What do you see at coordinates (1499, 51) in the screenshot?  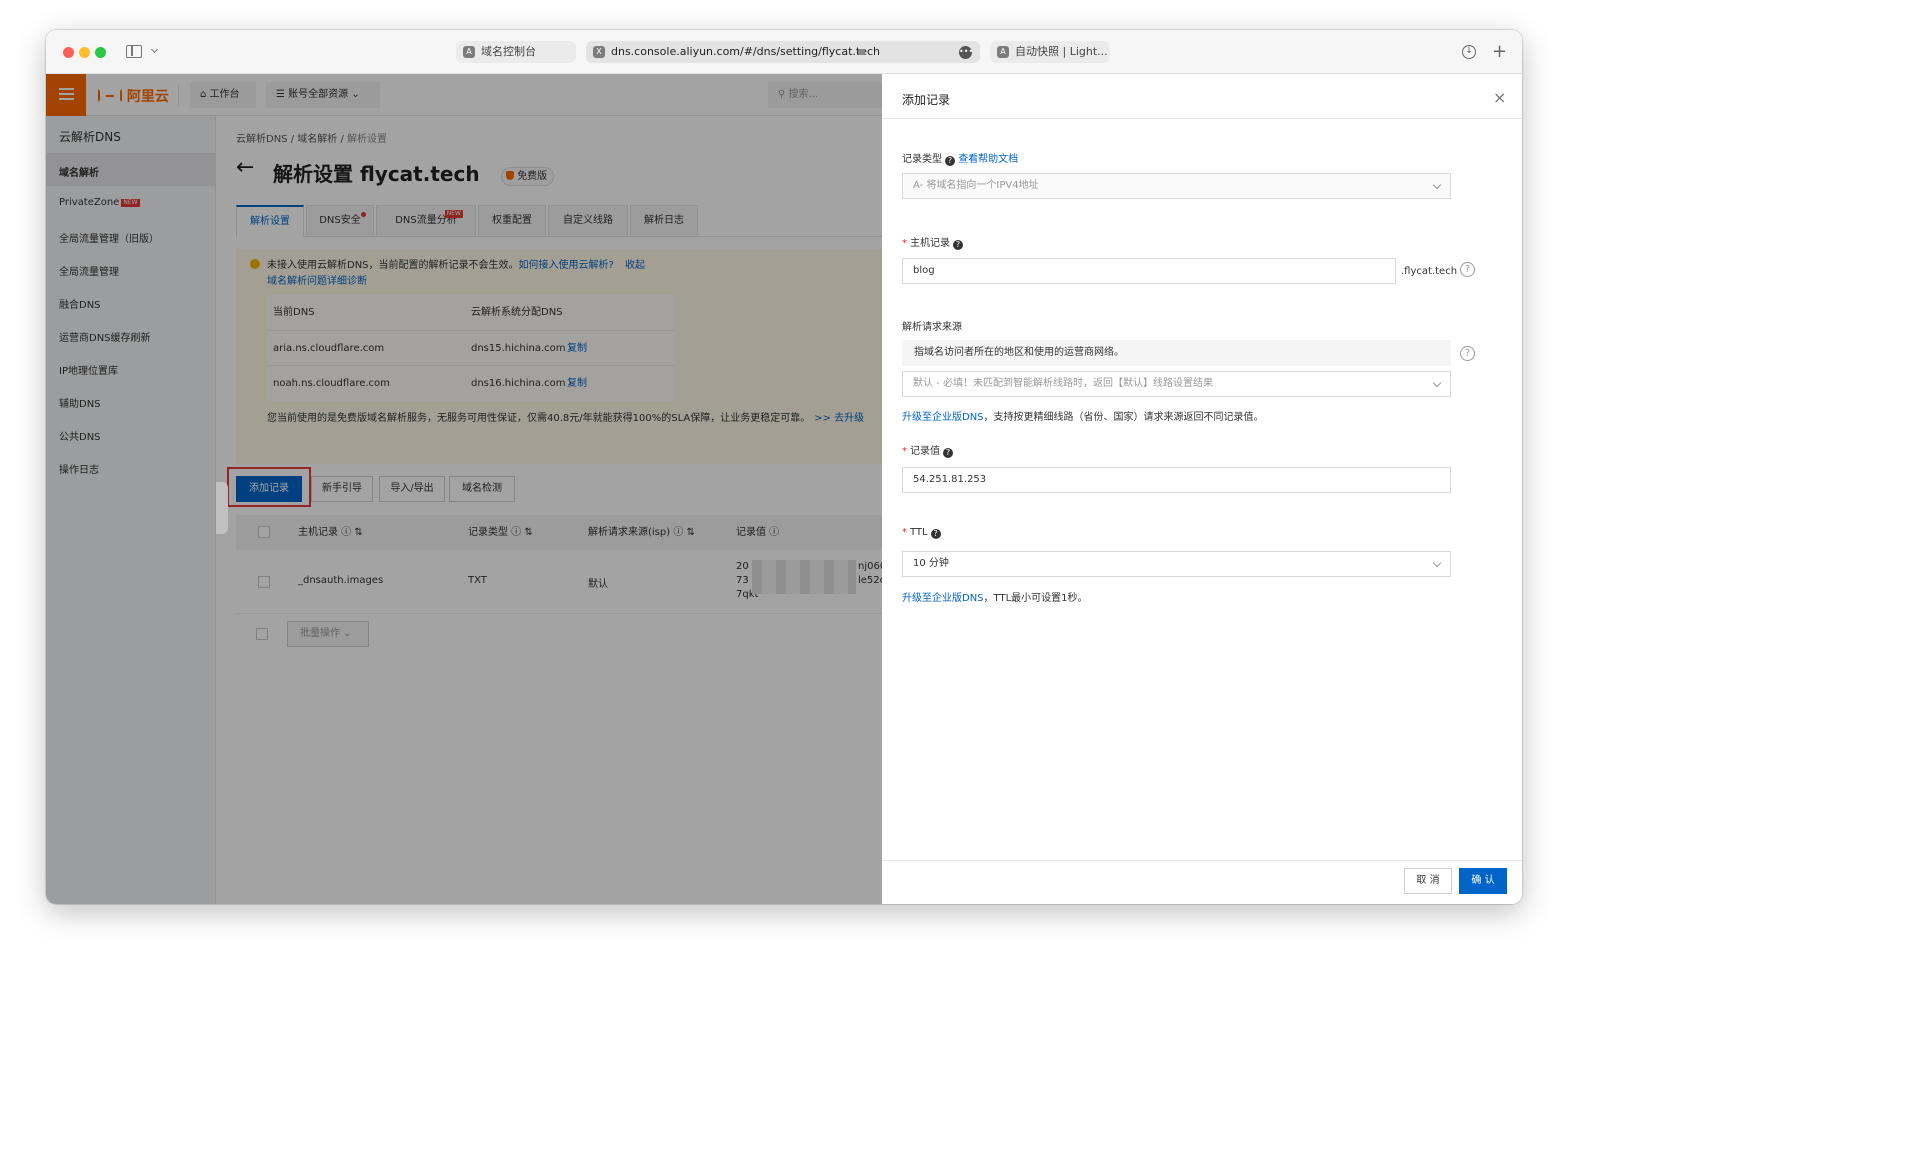 I see `new-tab-icon: +` at bounding box center [1499, 51].